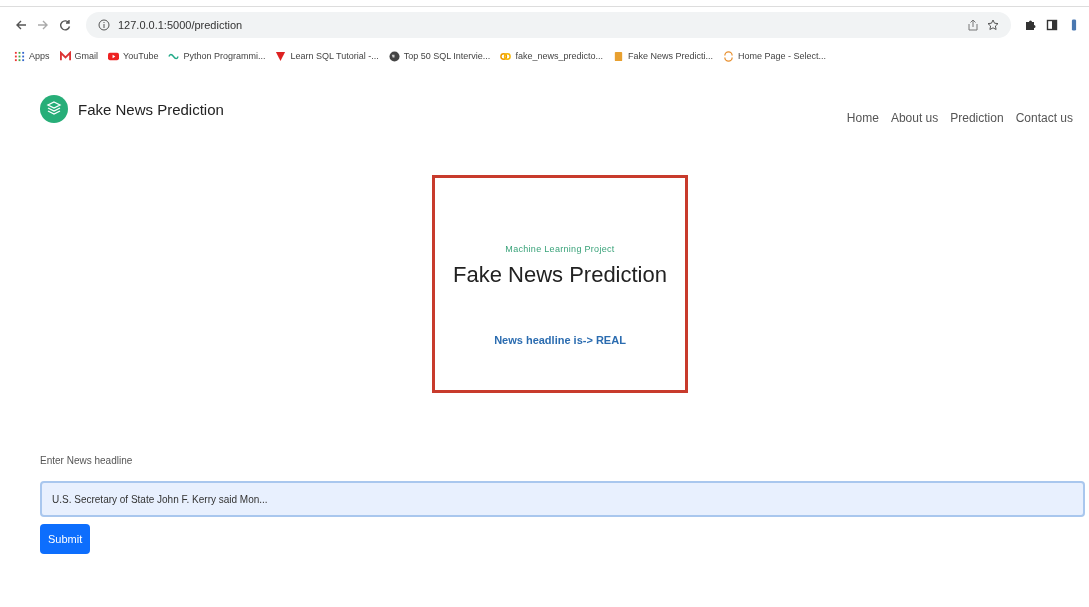  I want to click on info-icon, so click(104, 25).